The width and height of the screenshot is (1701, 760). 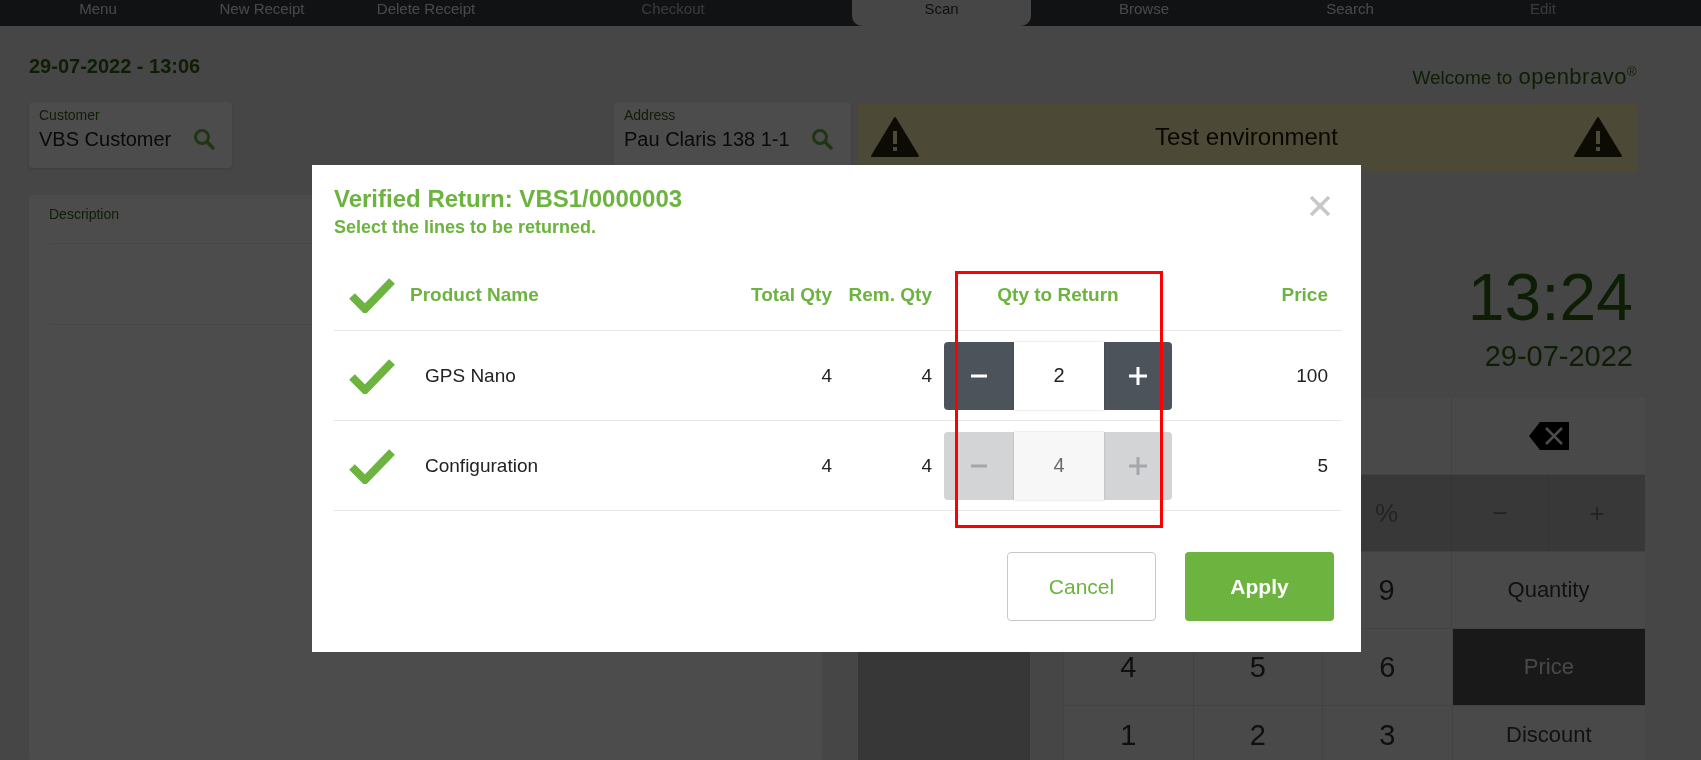 What do you see at coordinates (470, 375) in the screenshot?
I see `table-cell: GPS Nano` at bounding box center [470, 375].